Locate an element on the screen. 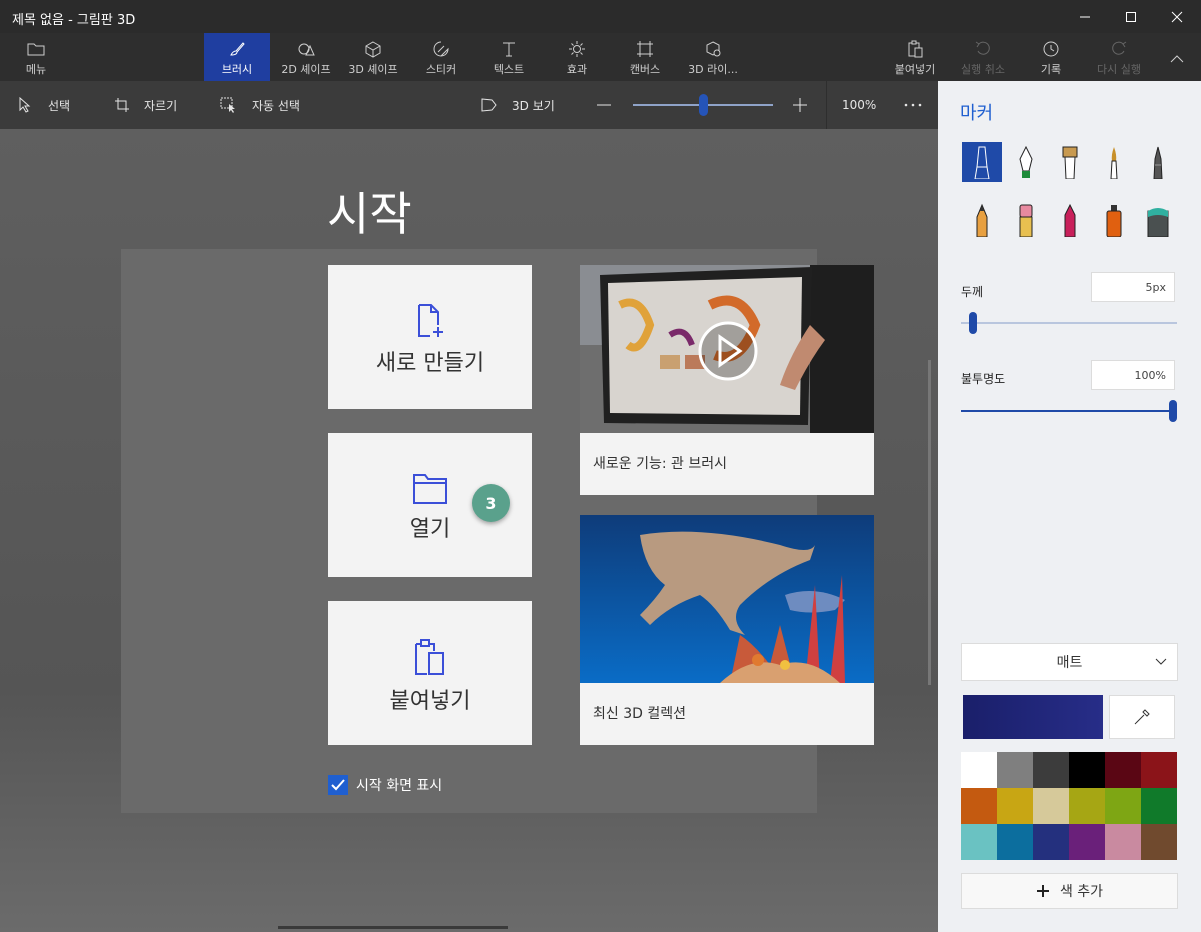  collection-thumbnail is located at coordinates (727, 599).